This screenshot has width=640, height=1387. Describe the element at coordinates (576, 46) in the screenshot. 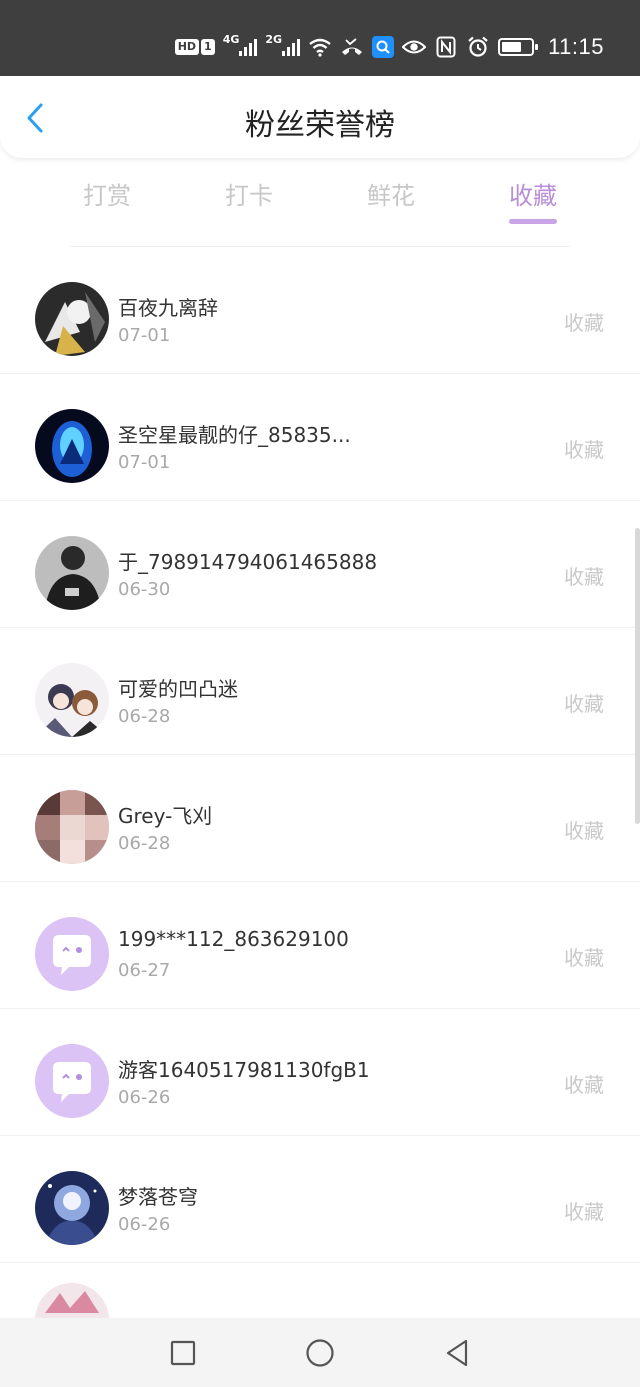

I see `clock-time: 11:15` at that location.